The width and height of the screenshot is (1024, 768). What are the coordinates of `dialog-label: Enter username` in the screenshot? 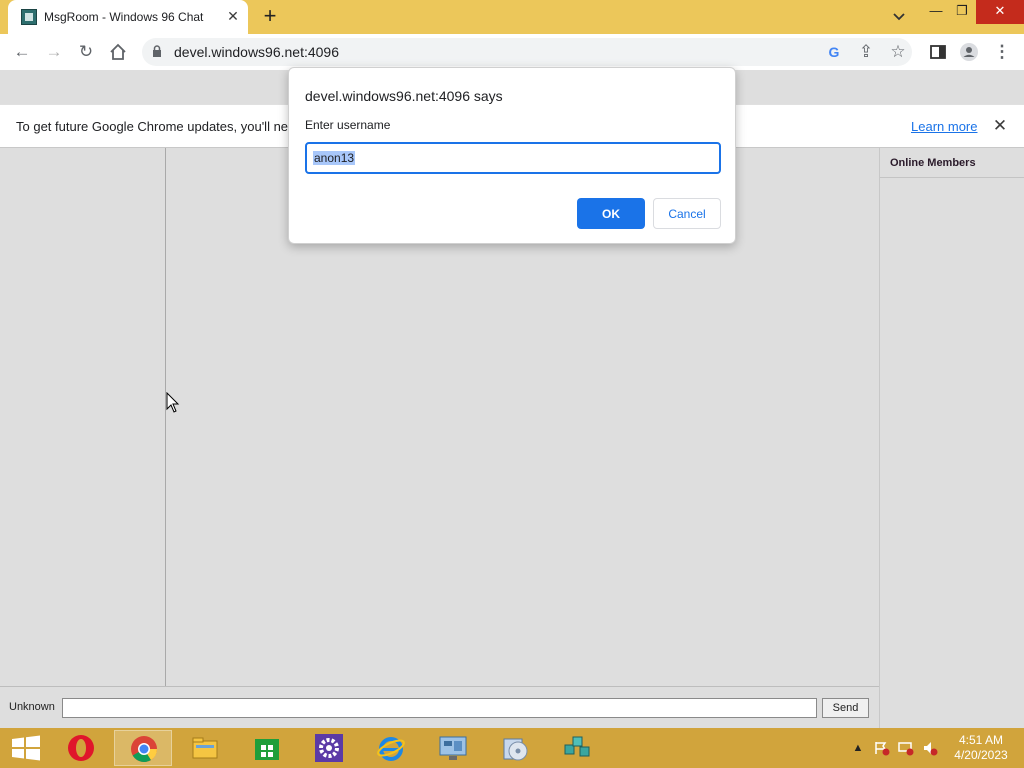 It's located at (348, 125).